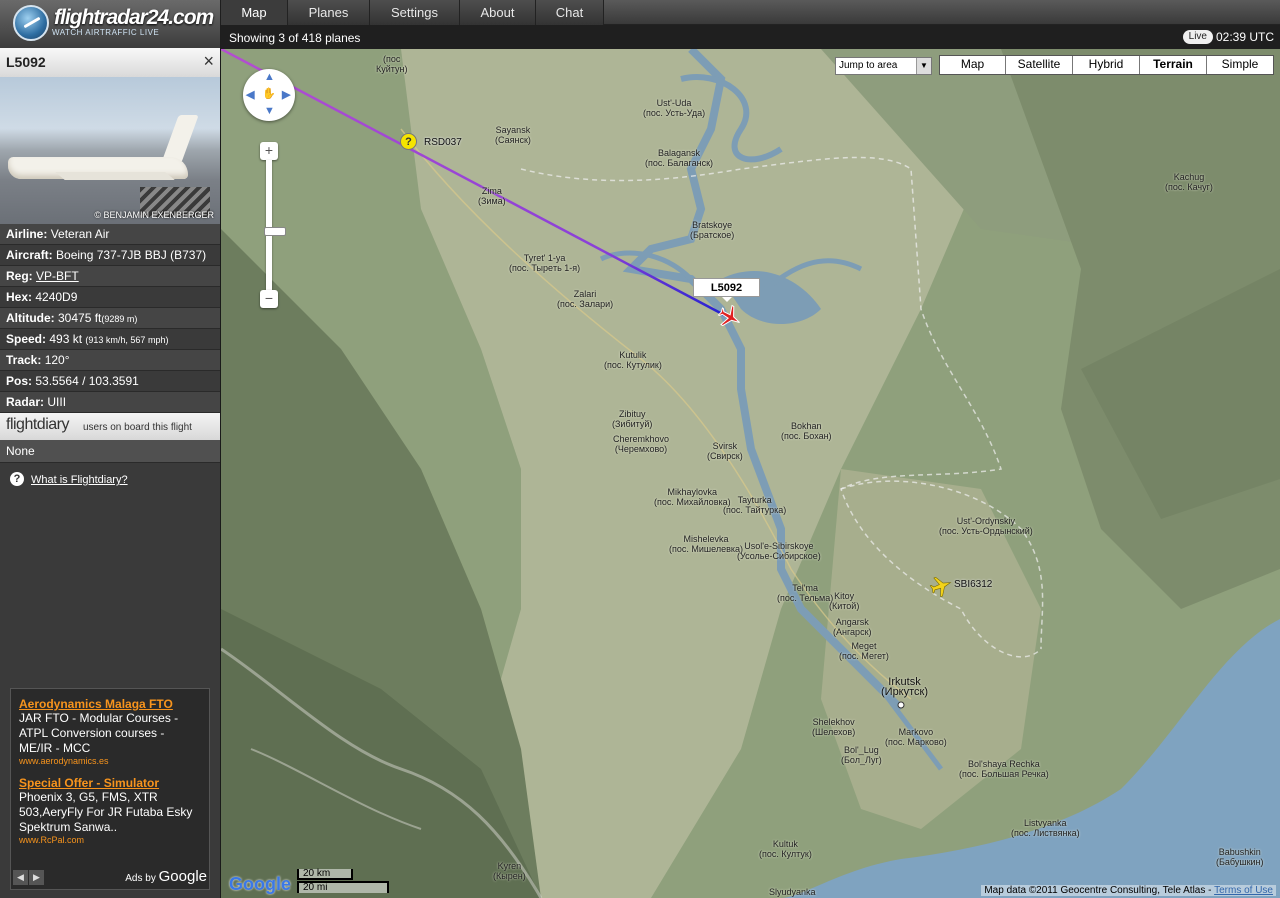 This screenshot has width=1280, height=898. I want to click on place-label: Sayansk (Саянск), so click(513, 135).